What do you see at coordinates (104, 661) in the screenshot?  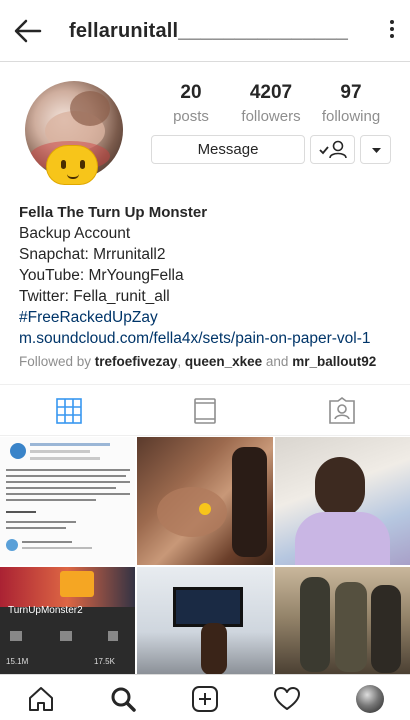 I see `post-overlay-stat: 17.5K` at bounding box center [104, 661].